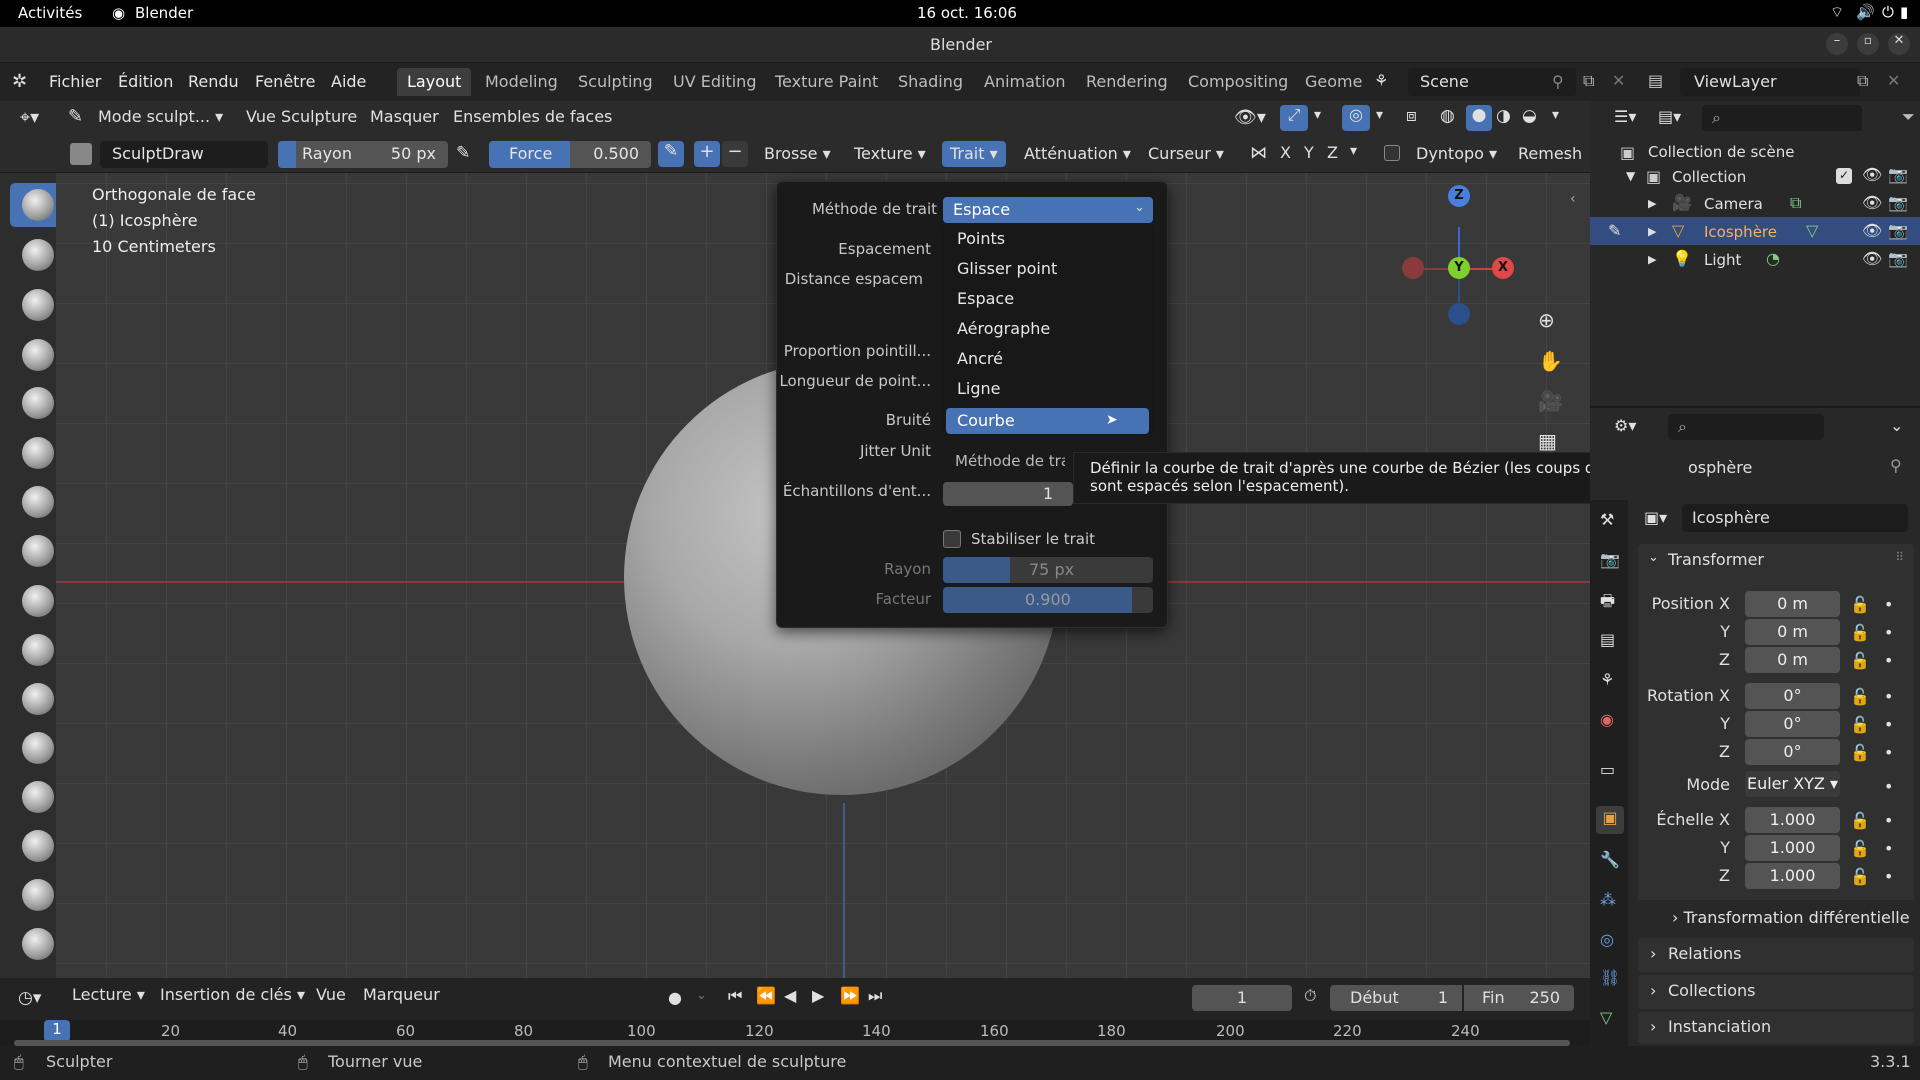 This screenshot has width=1920, height=1080. I want to click on camera-view-icon: 🎥, so click(1550, 401).